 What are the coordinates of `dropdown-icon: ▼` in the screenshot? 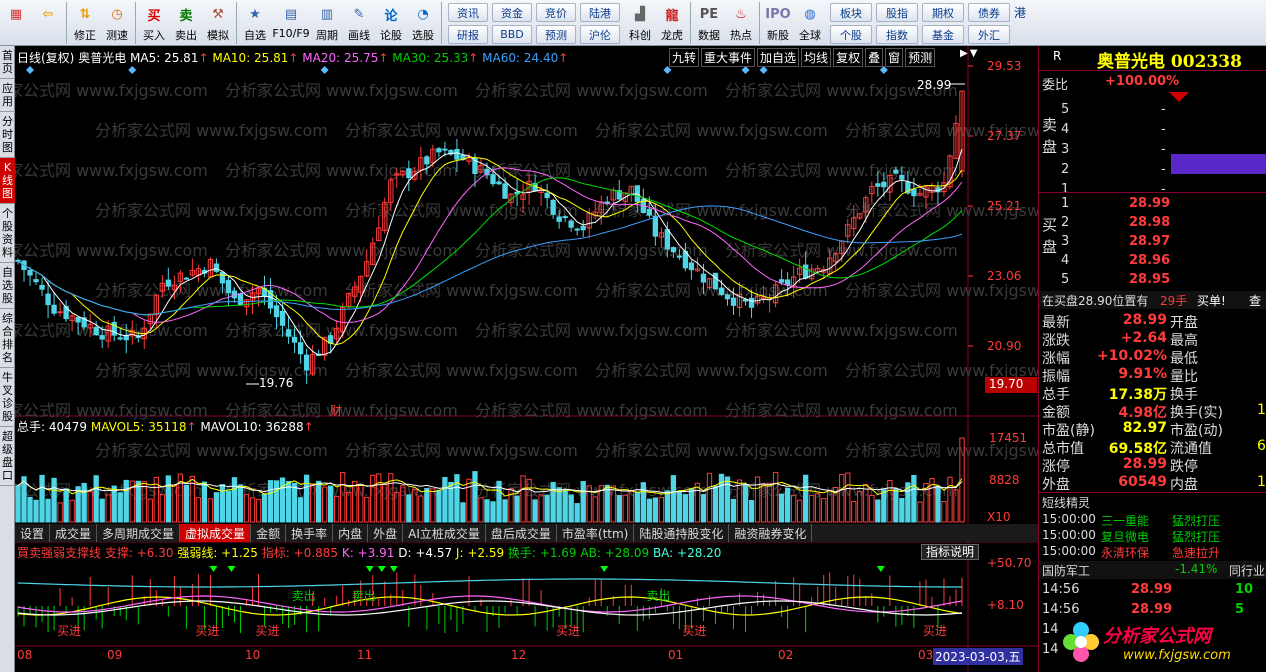 It's located at (974, 56).